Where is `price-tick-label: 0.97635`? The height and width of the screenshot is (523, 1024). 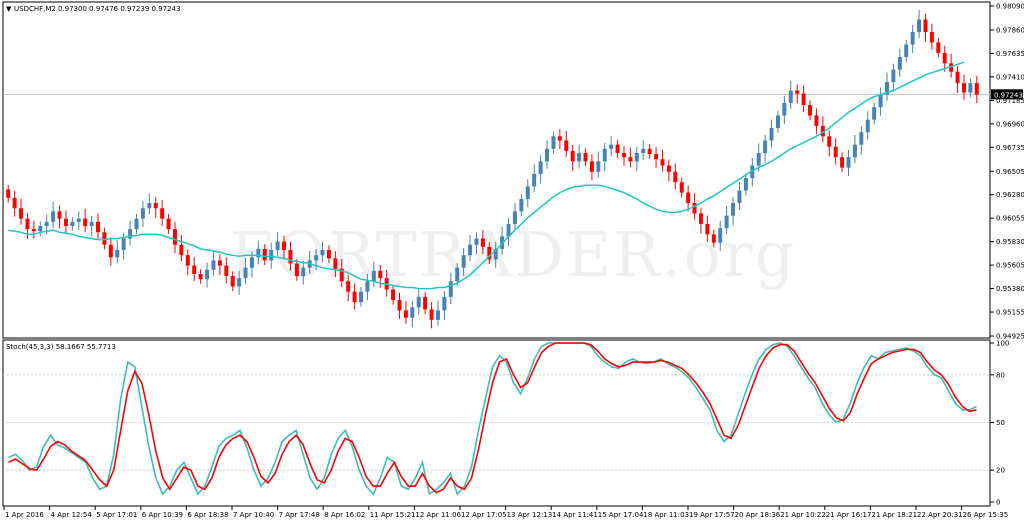
price-tick-label: 0.97635 is located at coordinates (1010, 54).